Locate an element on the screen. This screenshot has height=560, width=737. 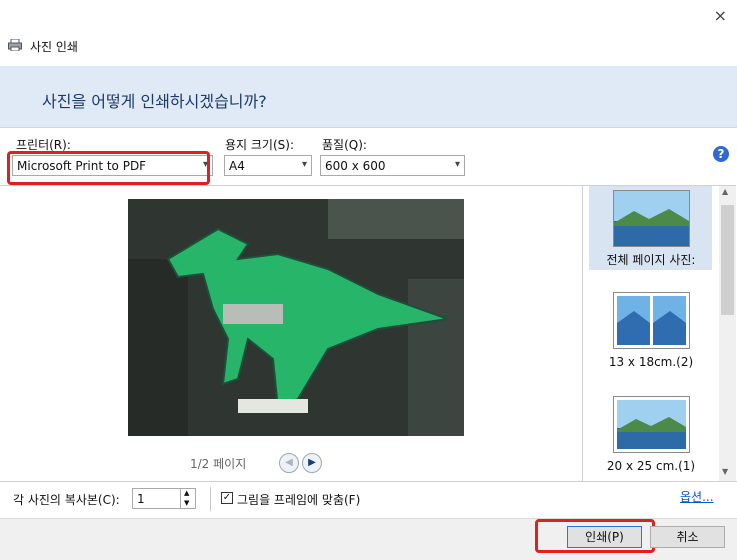
stepper-up-icon: ▲ is located at coordinates (186, 493).